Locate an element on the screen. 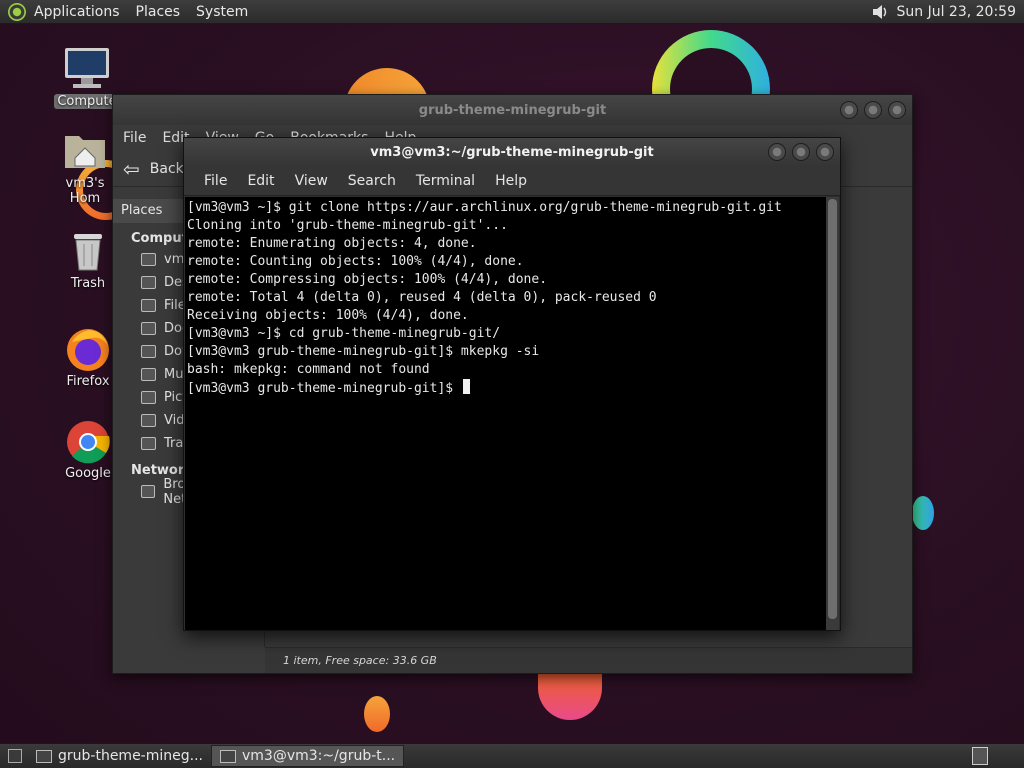 The image size is (1024, 768). terminal-line: remote: Enumerating objects: 4, done. is located at coordinates (332, 243).